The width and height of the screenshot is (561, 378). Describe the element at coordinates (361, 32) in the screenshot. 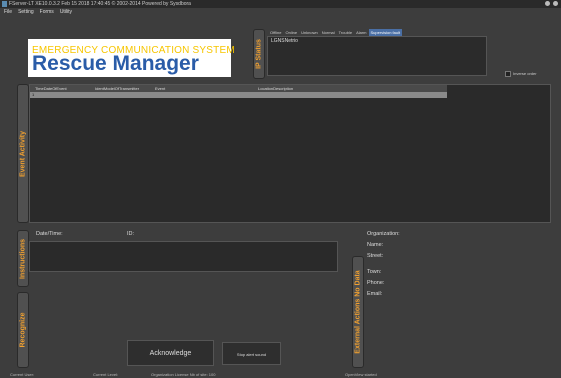

I see `filter-alarm: Alarm` at that location.